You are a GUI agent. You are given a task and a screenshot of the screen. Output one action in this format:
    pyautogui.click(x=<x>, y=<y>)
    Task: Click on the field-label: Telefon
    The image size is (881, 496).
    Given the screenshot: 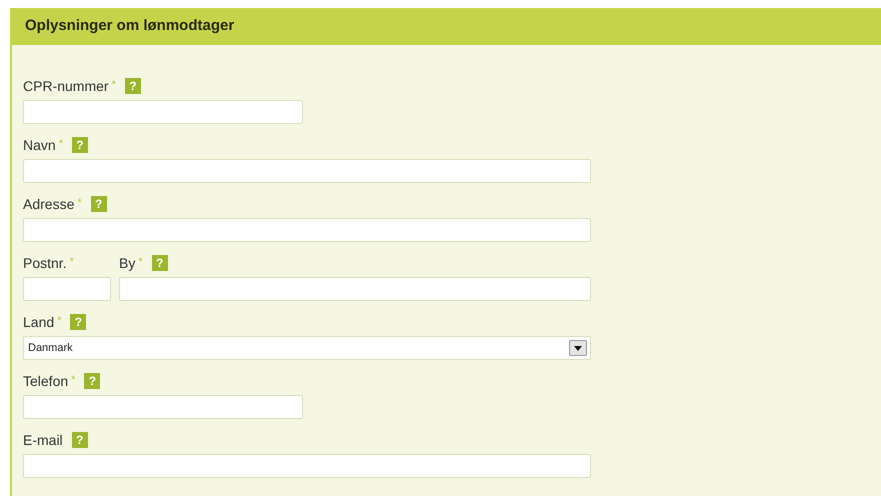 What is the action you would take?
    pyautogui.click(x=45, y=381)
    